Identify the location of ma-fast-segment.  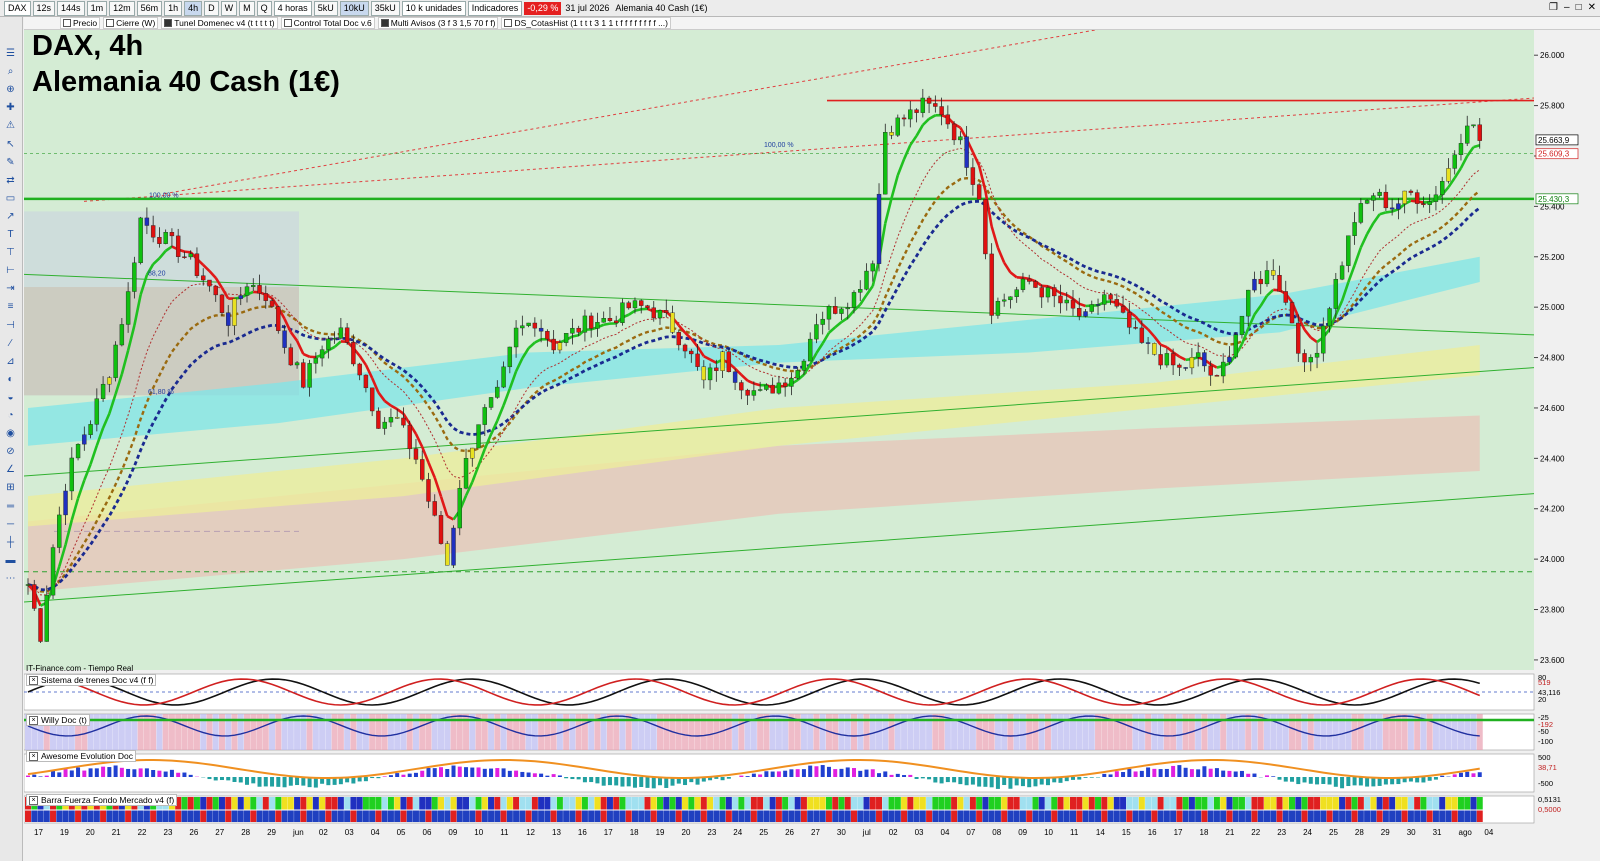
(1383, 213).